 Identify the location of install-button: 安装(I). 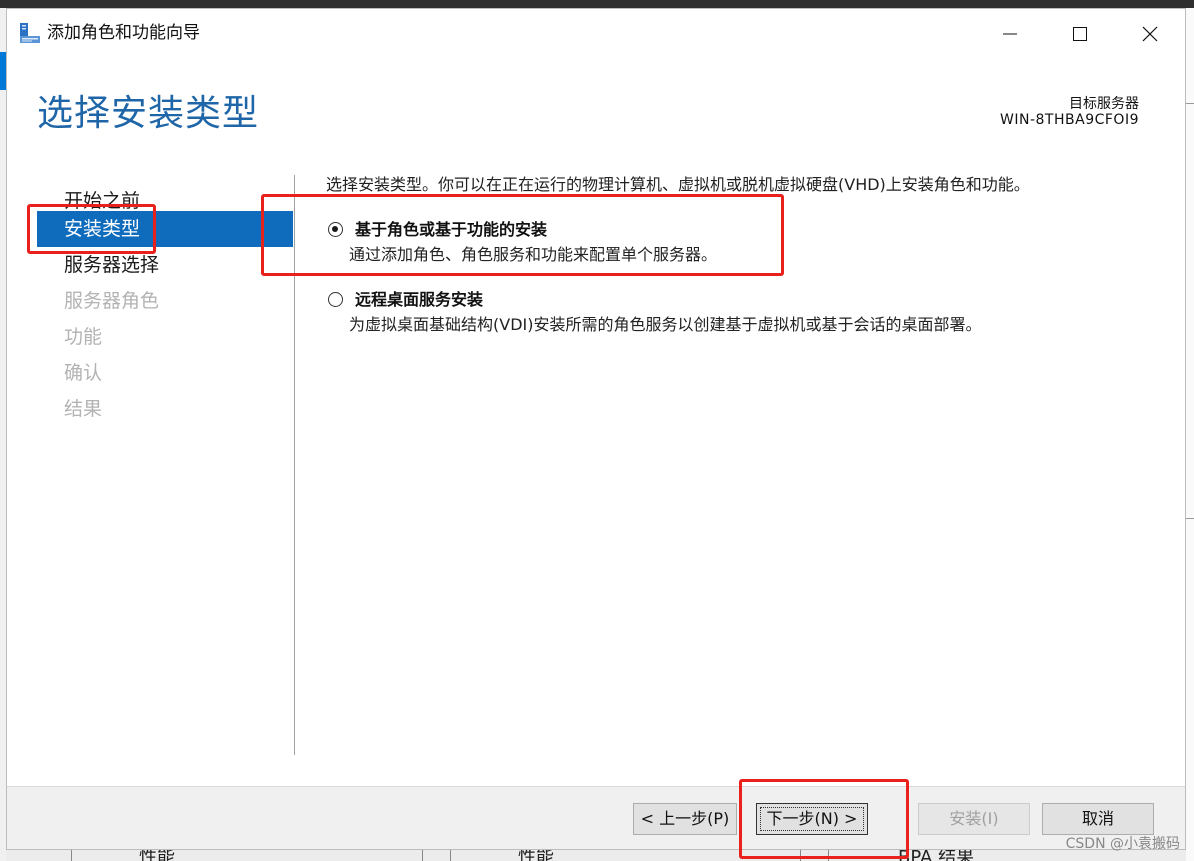
(974, 819).